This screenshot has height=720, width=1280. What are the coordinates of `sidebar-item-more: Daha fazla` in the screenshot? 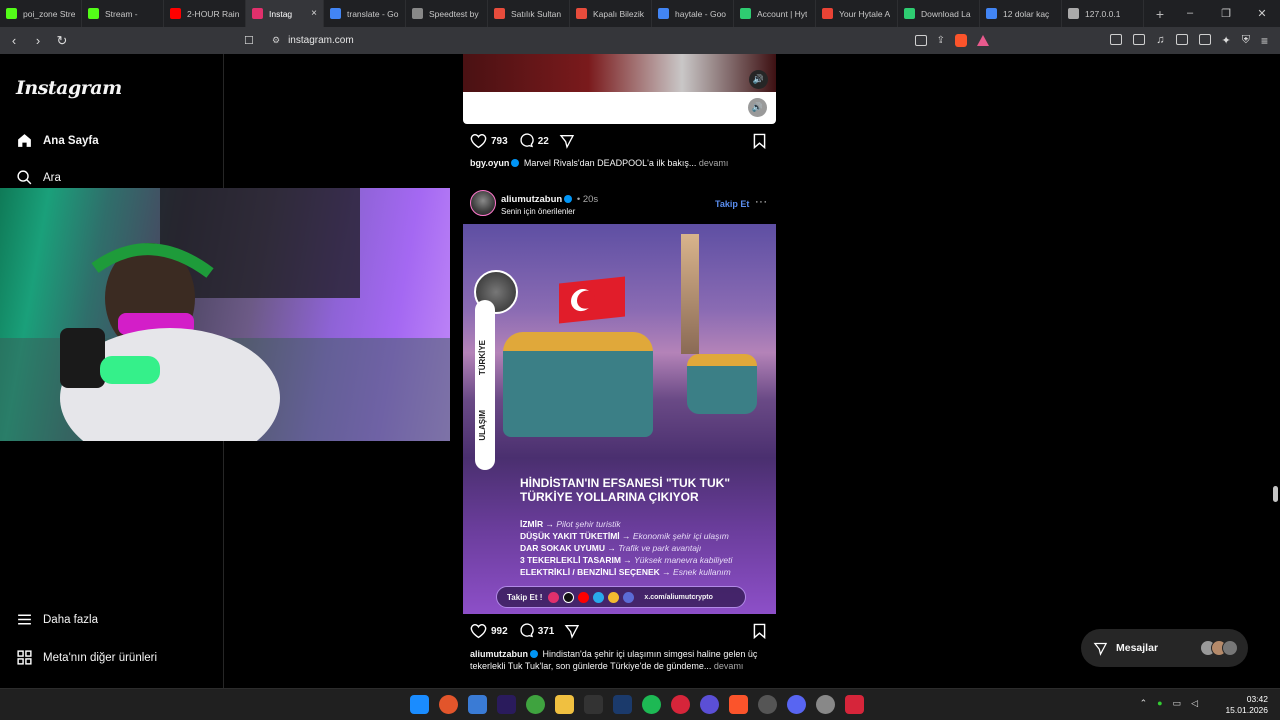 It's located at (57, 619).